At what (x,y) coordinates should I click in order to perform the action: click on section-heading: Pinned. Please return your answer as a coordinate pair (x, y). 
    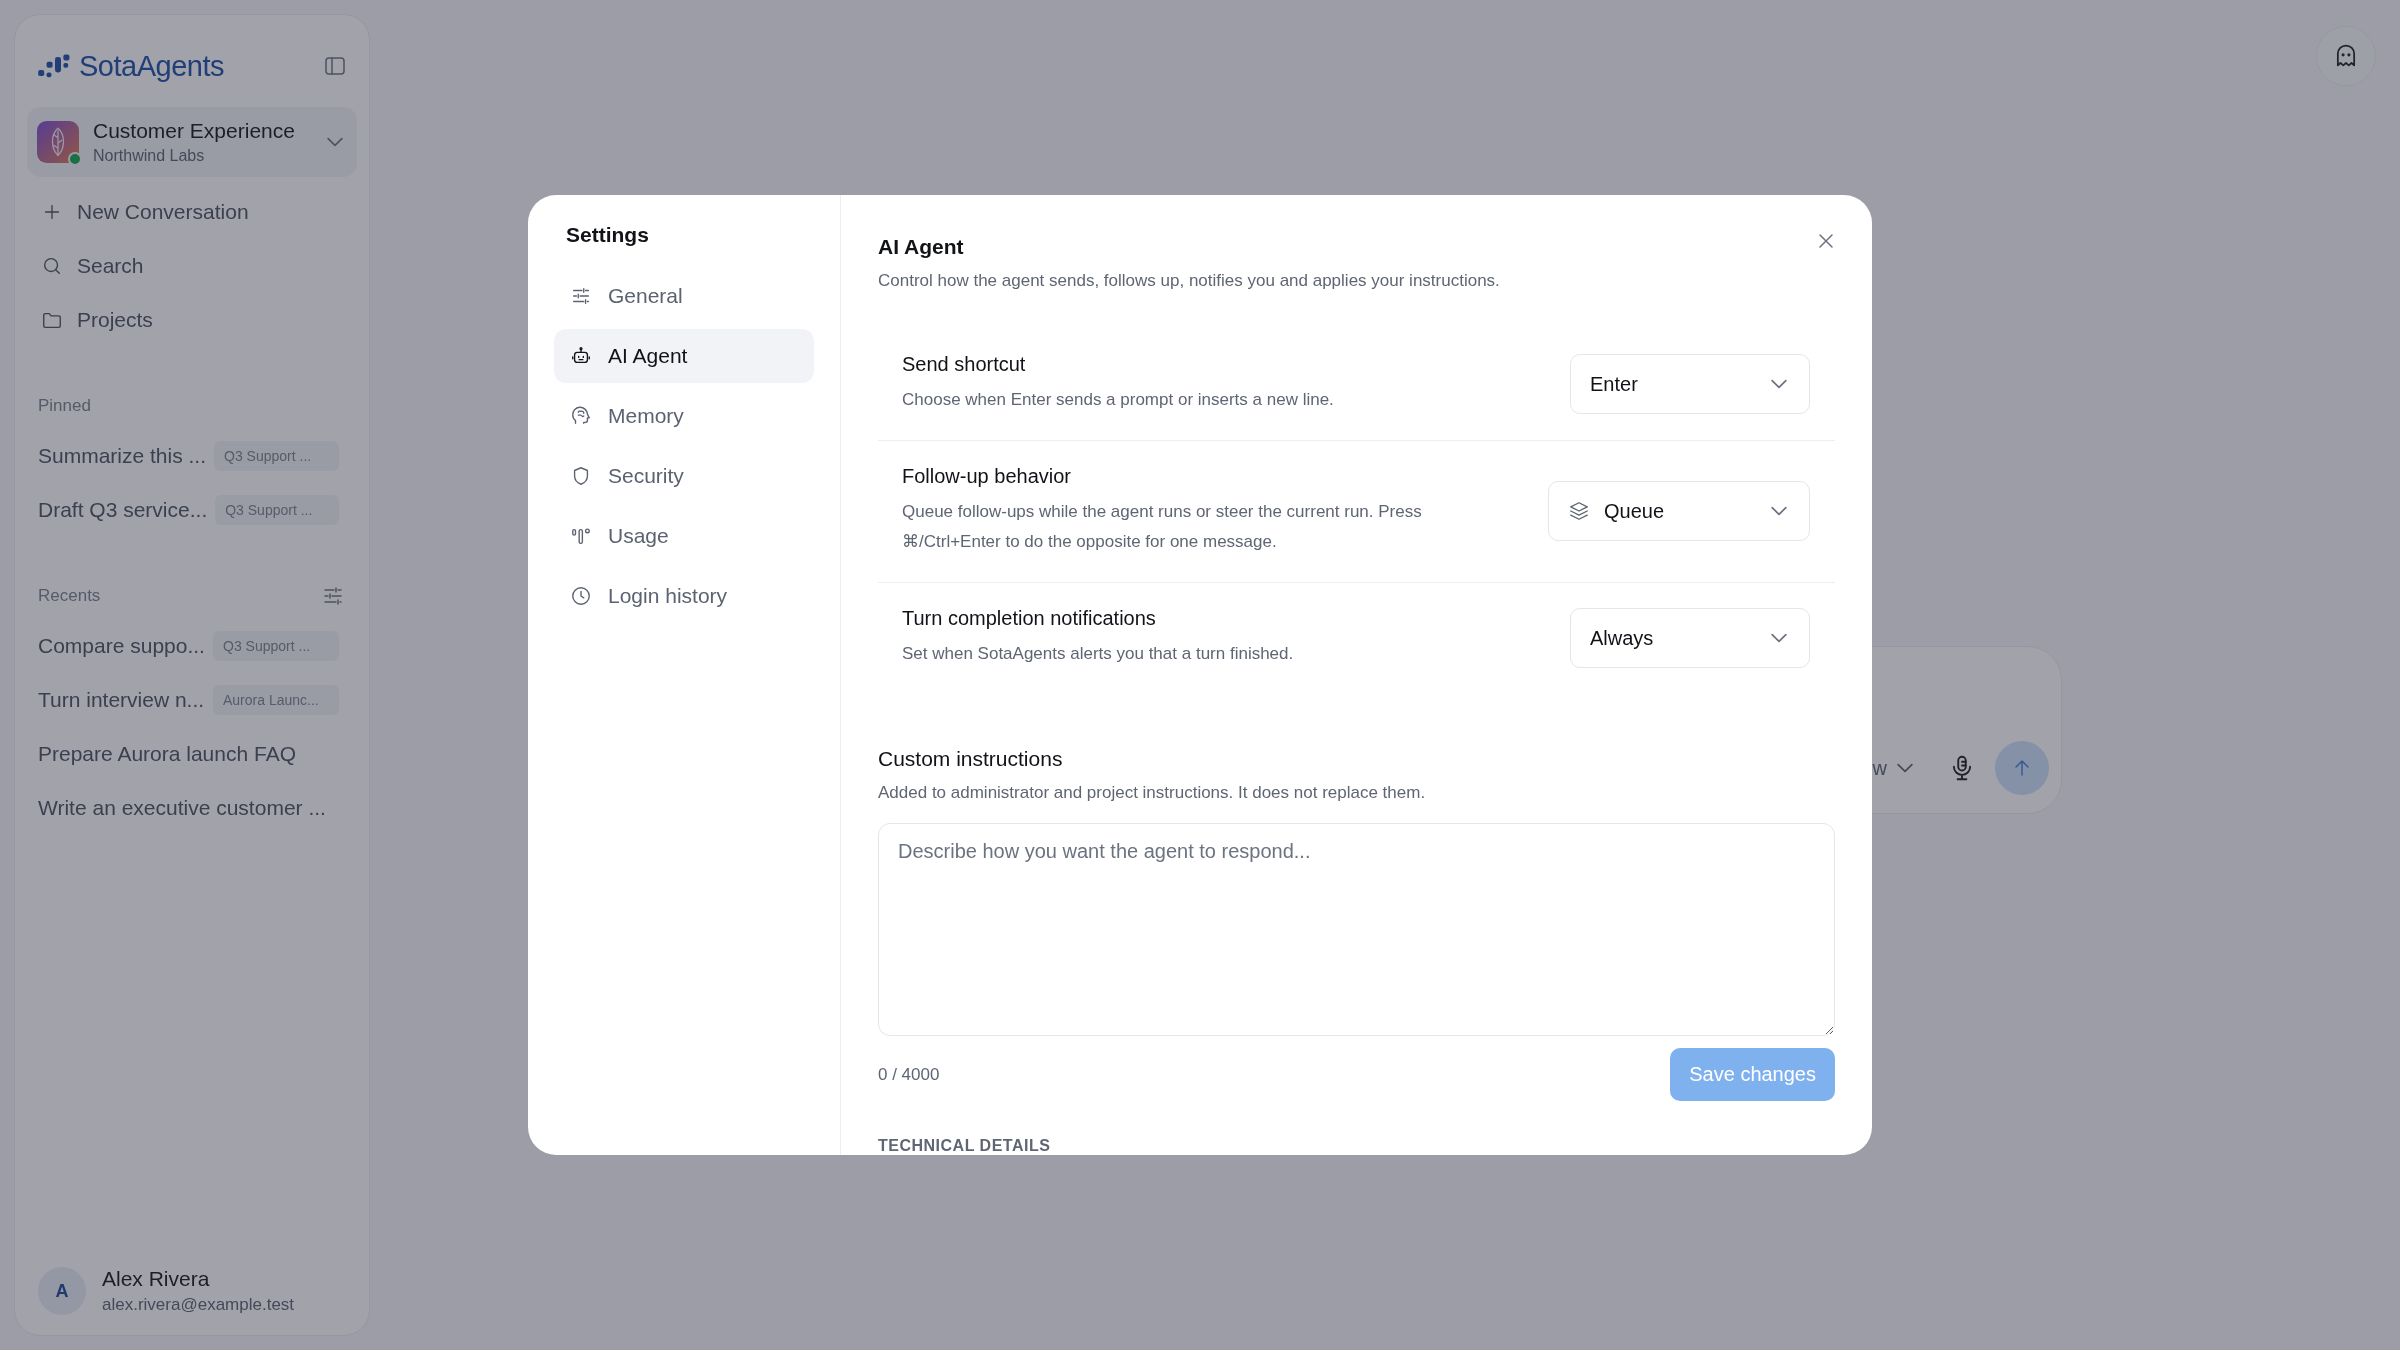
    Looking at the image, I should click on (64, 406).